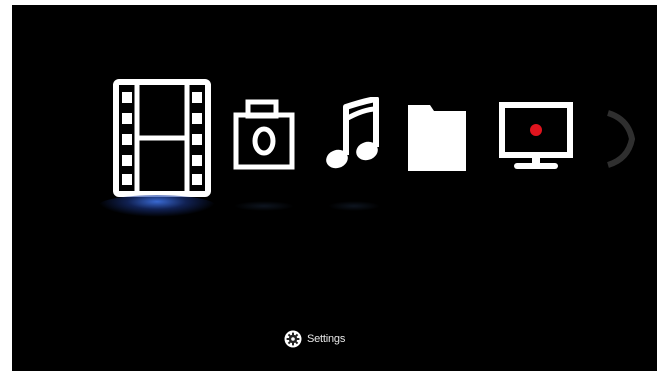 The width and height of the screenshot is (665, 377). I want to click on camera-icon, so click(264, 134).